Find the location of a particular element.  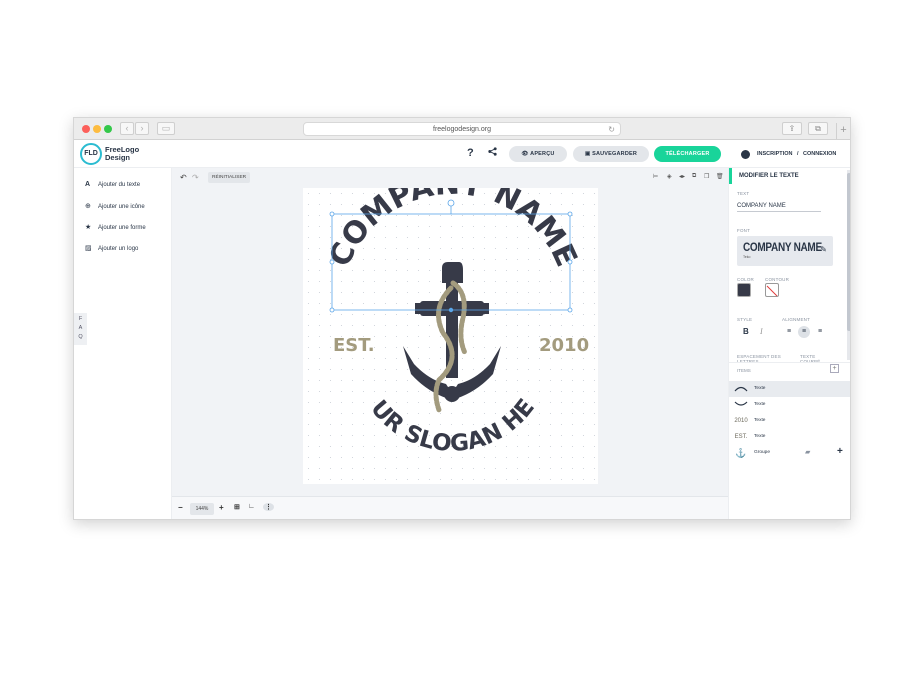

new-tab-button: + is located at coordinates (843, 131).